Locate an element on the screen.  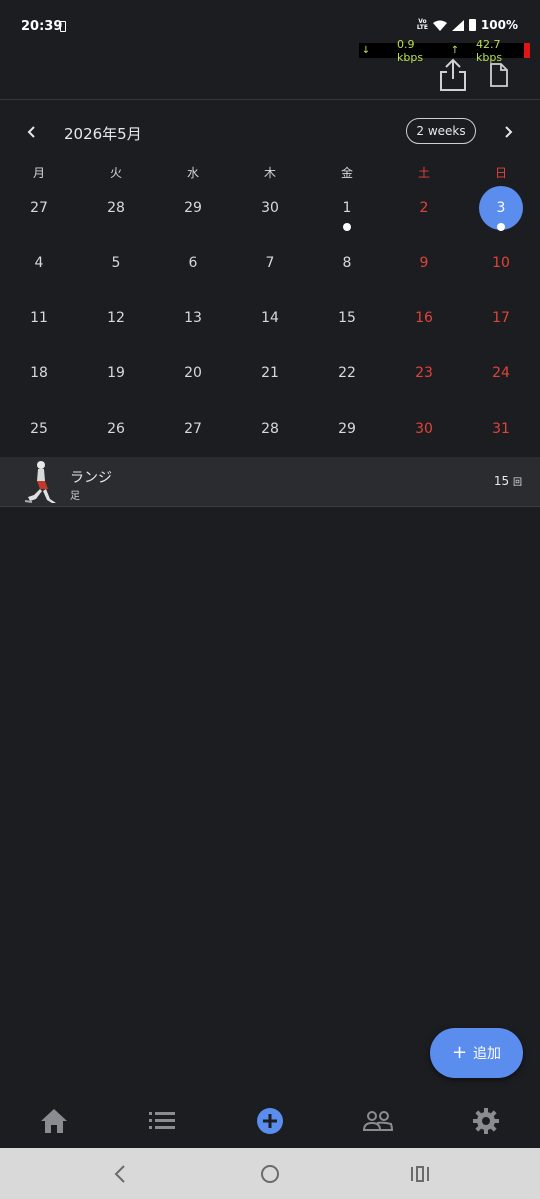
weekday-label: 木 is located at coordinates (269, 173).